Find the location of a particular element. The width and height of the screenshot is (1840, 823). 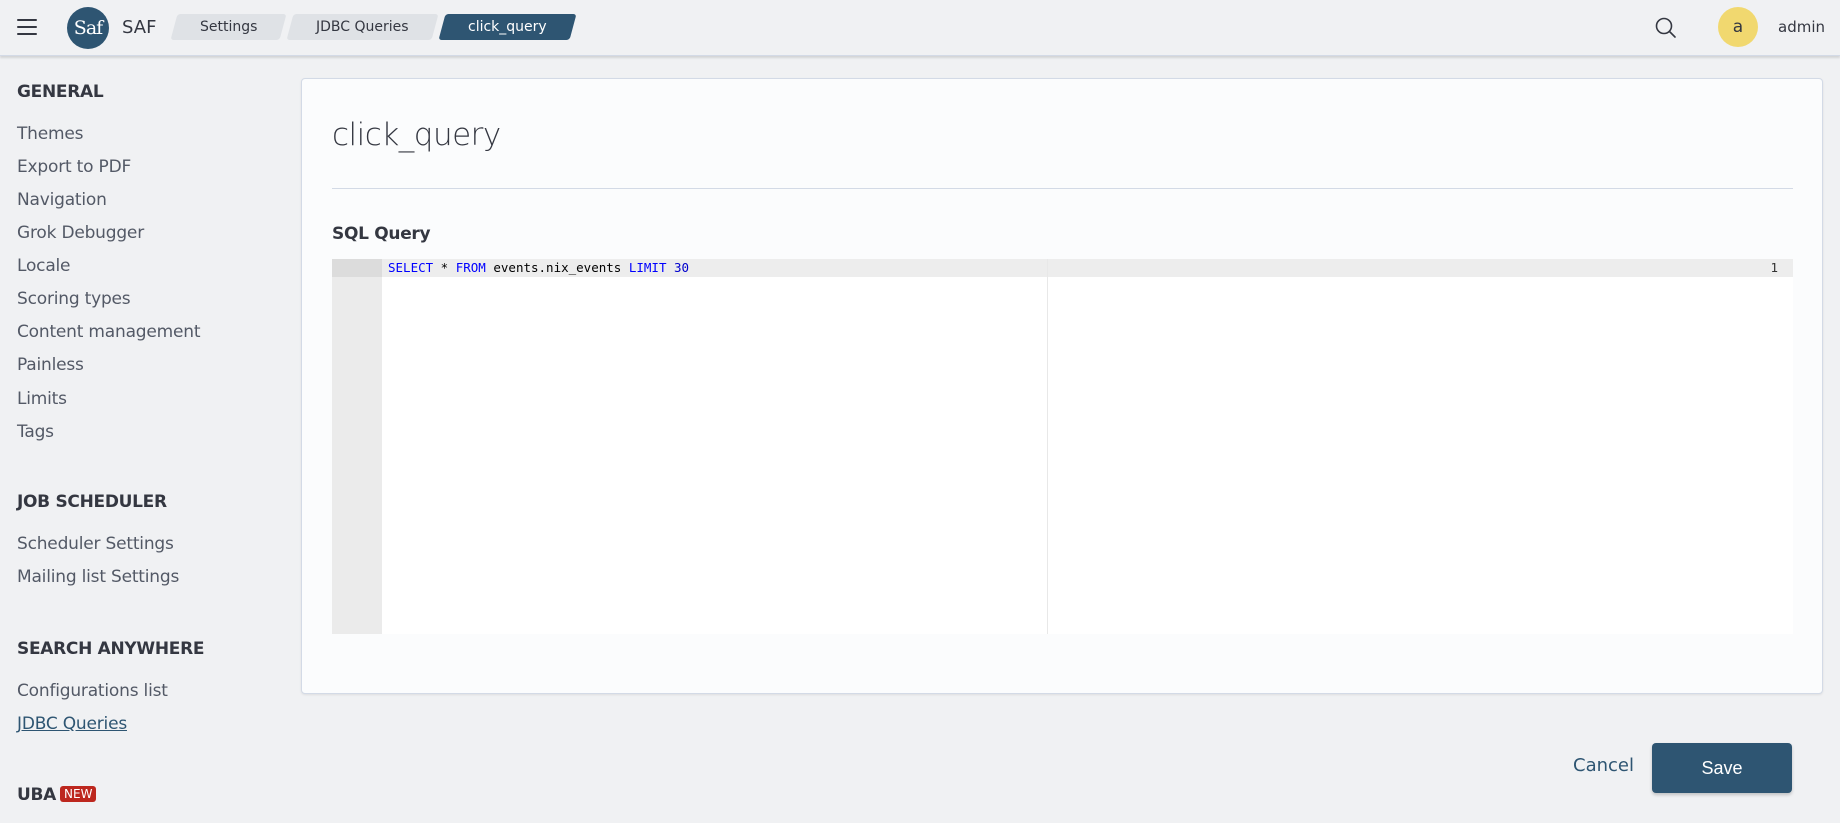

sidebar-item-themes: Themes is located at coordinates (50, 134).